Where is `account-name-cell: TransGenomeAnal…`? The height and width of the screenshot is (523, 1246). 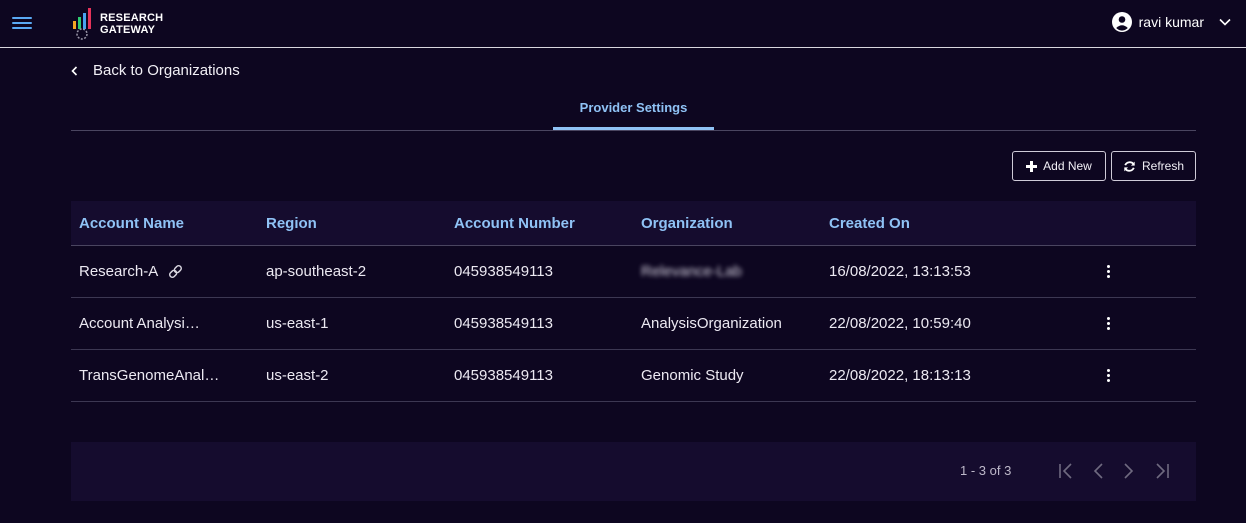
account-name-cell: TransGenomeAnal… is located at coordinates (149, 375).